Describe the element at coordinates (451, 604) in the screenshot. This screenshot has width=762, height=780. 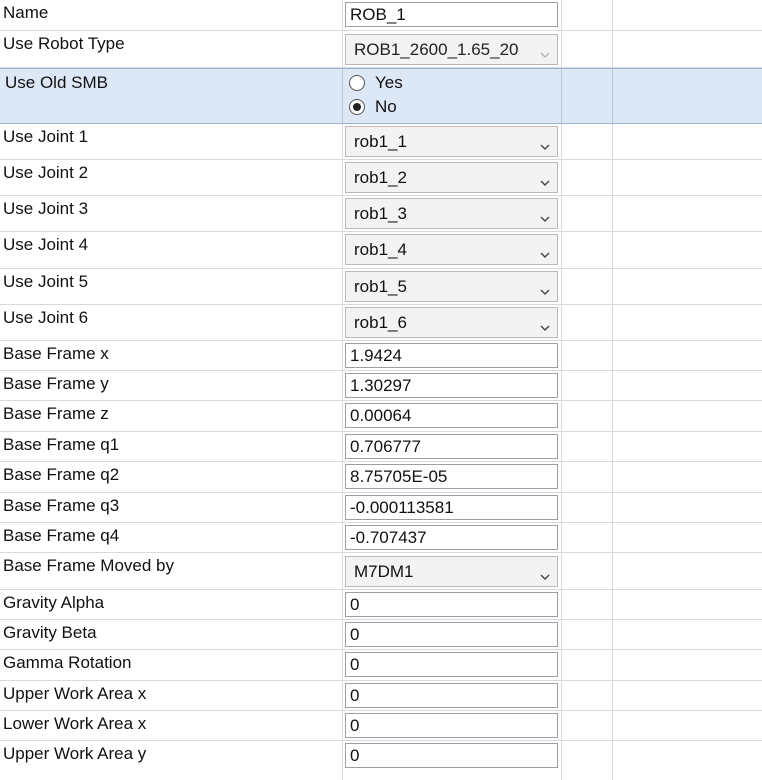
I see `gravity-alpha-input: 0` at that location.